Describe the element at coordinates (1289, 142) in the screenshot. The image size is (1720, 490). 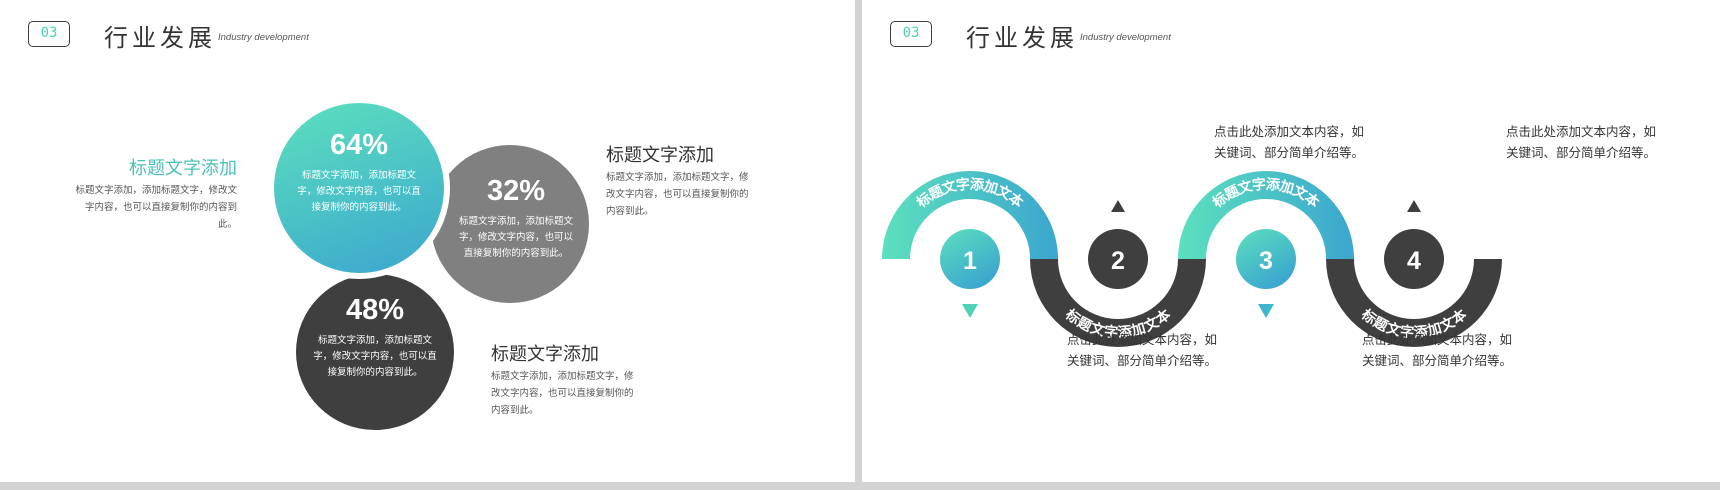
I see `step-text-2: 点击此处添加文本内容，如关键词、部分简单介绍等。` at that location.